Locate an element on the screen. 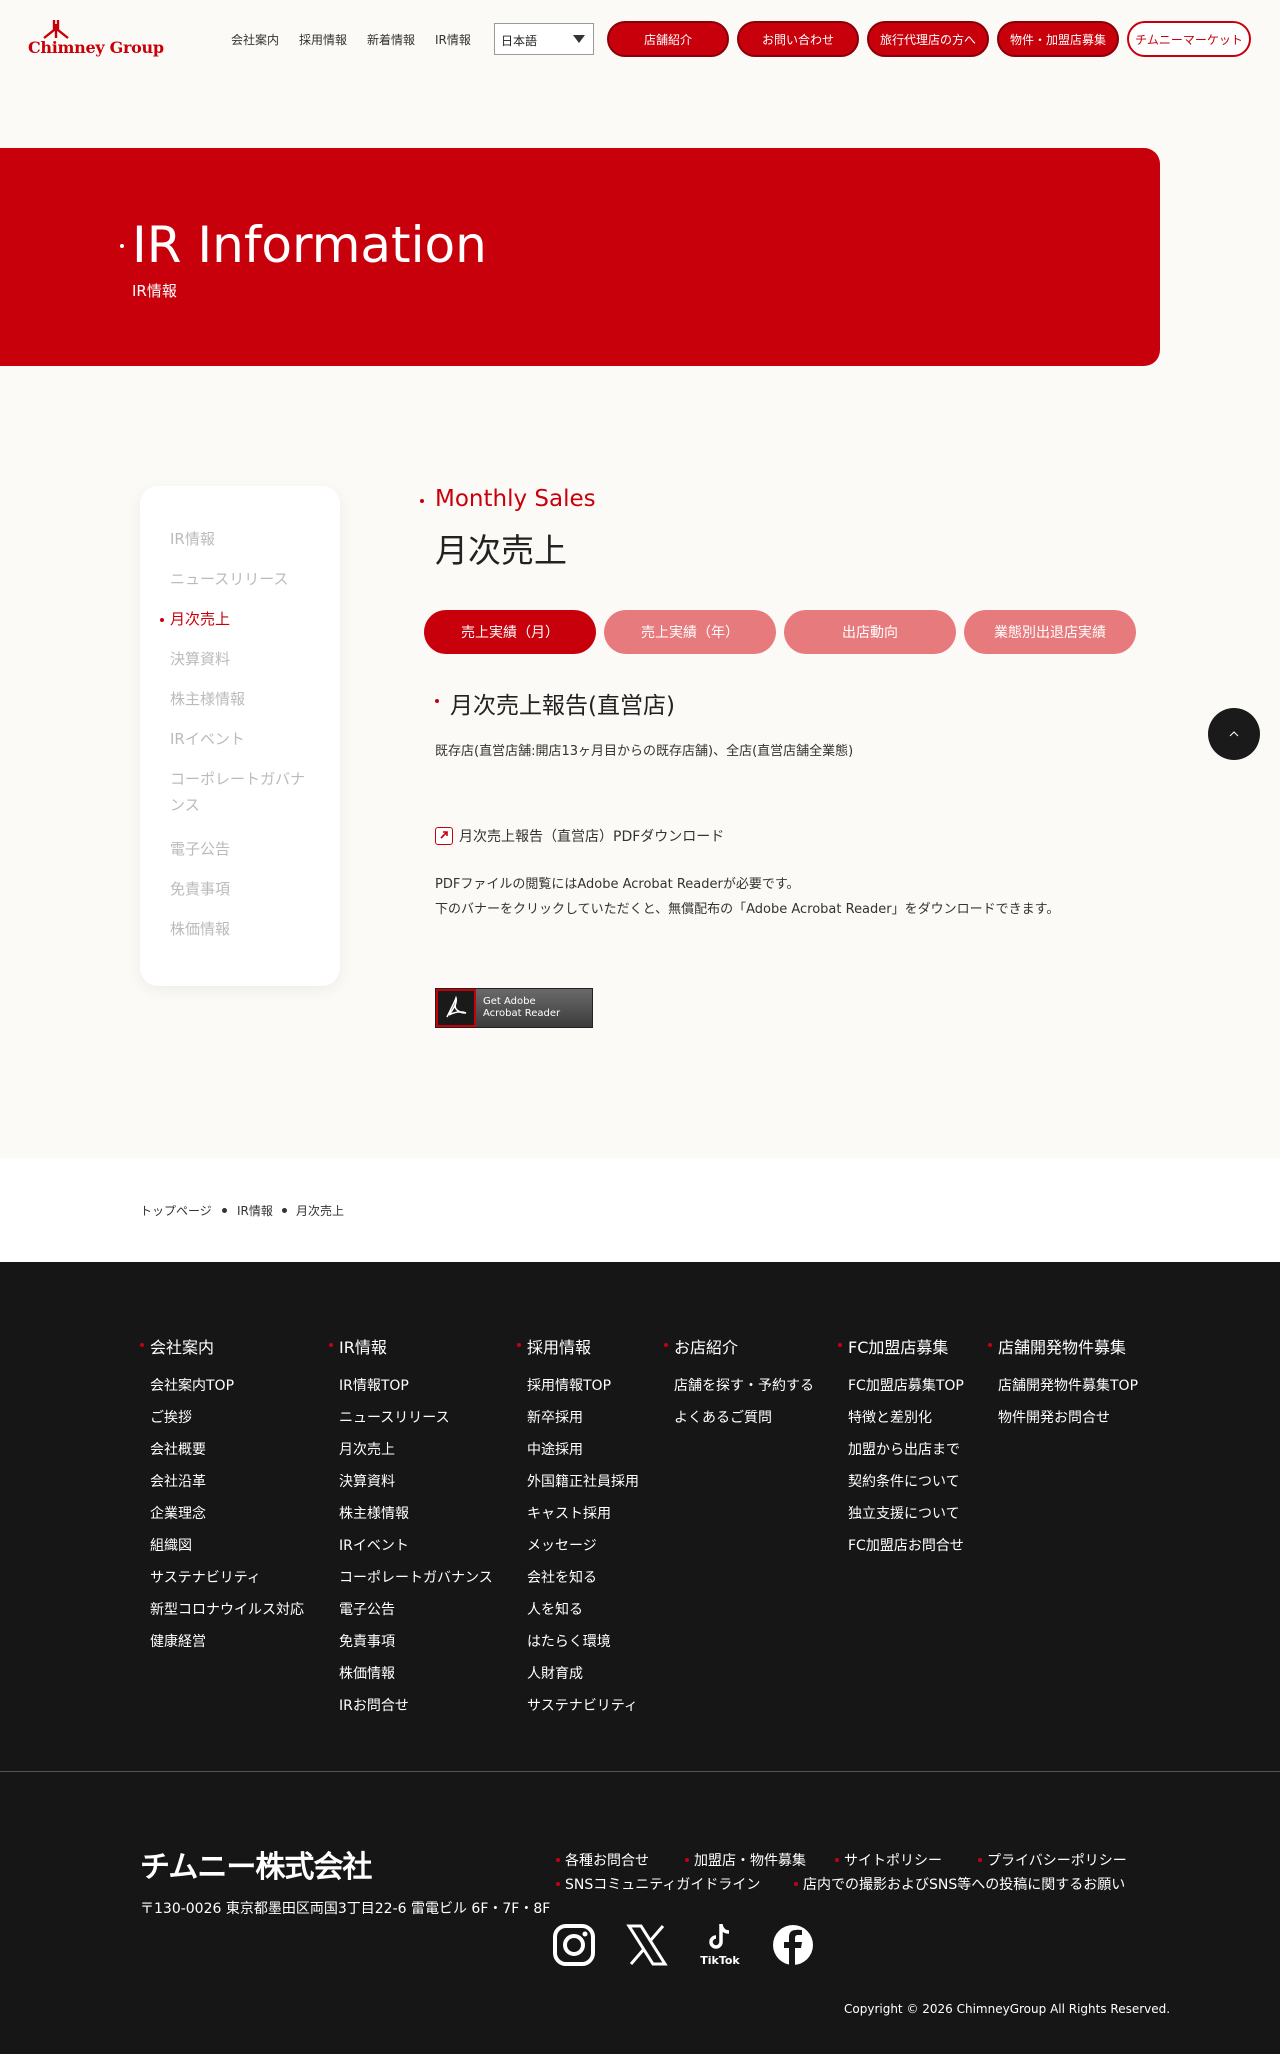 This screenshot has height=2054, width=1280. policy-link-contact: 各種お問合せ is located at coordinates (602, 1860).